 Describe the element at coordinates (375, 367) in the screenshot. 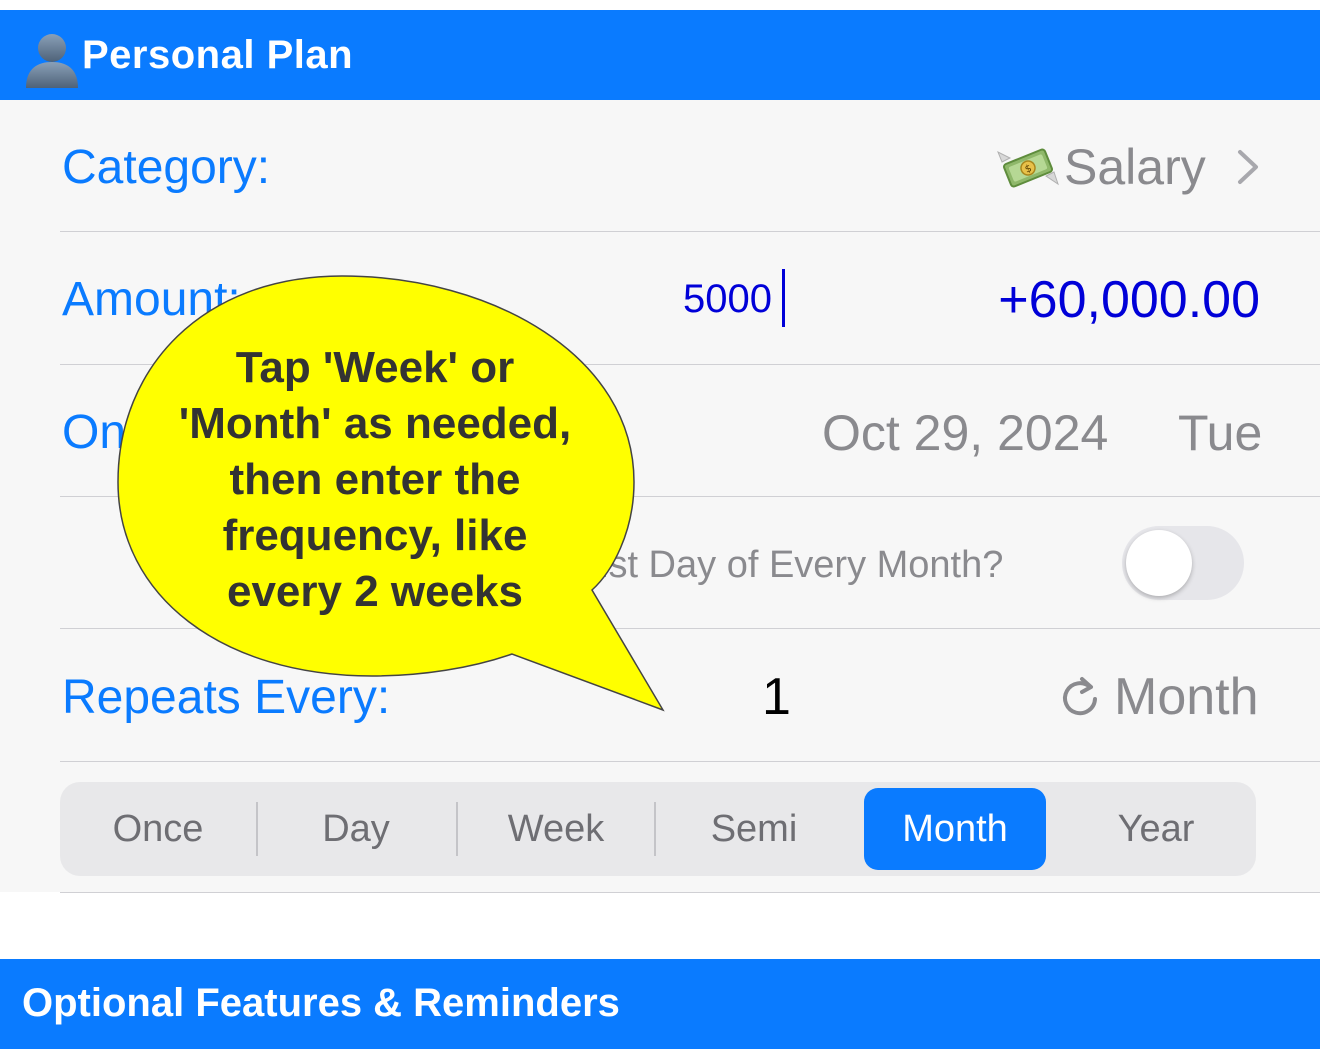

I see `callout-line: Tap 'Week' or` at that location.